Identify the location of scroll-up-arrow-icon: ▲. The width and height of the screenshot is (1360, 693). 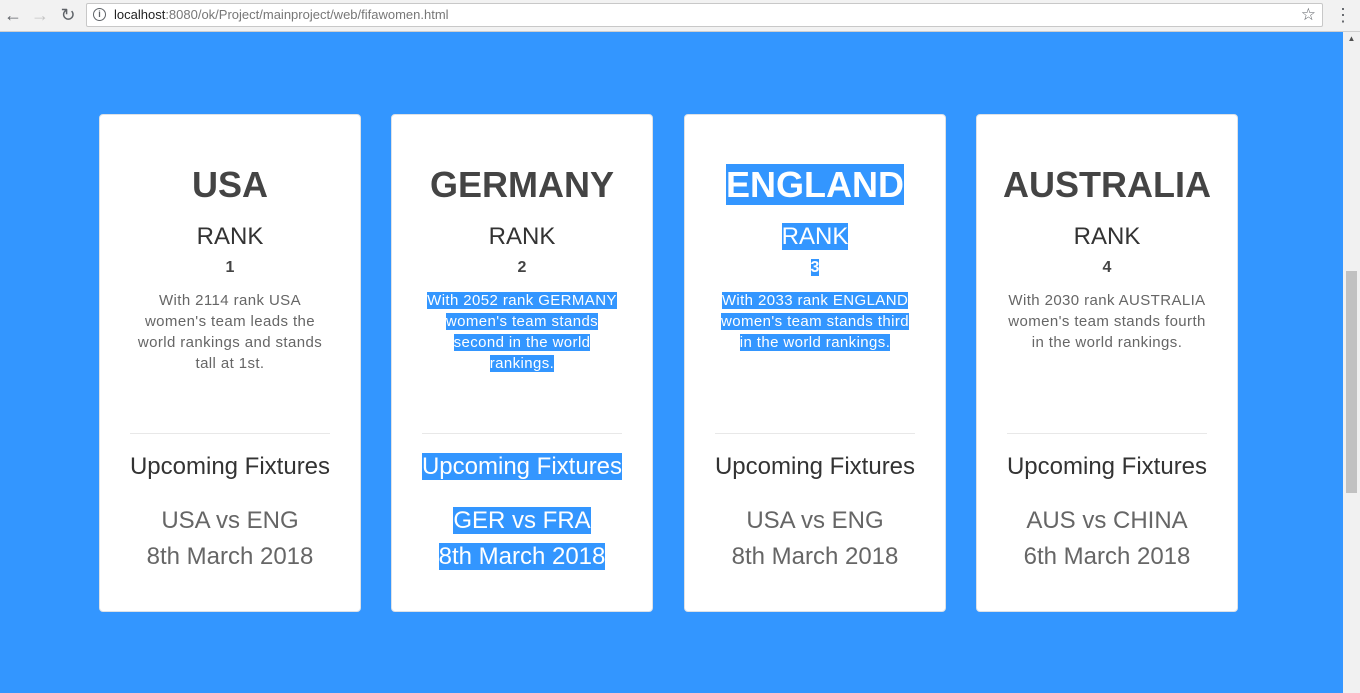
(1351, 39).